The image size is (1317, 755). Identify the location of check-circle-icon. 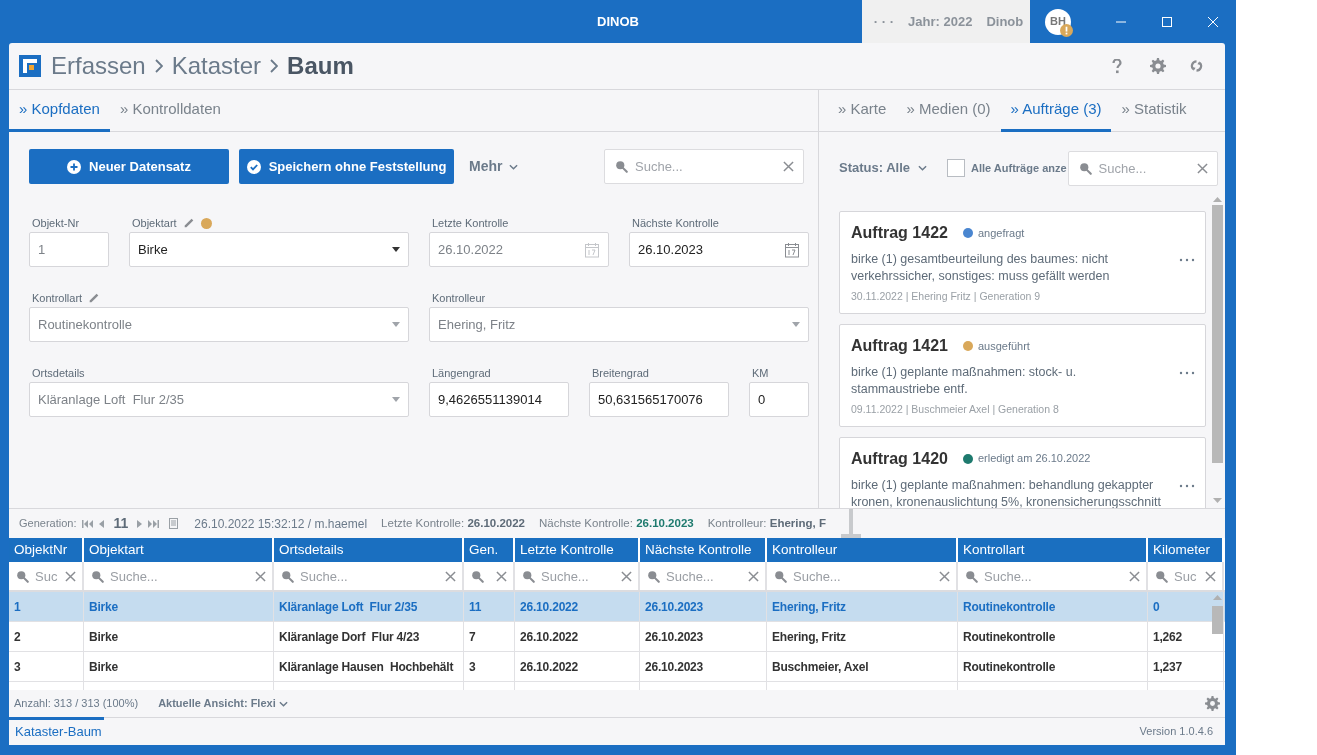
(253, 166).